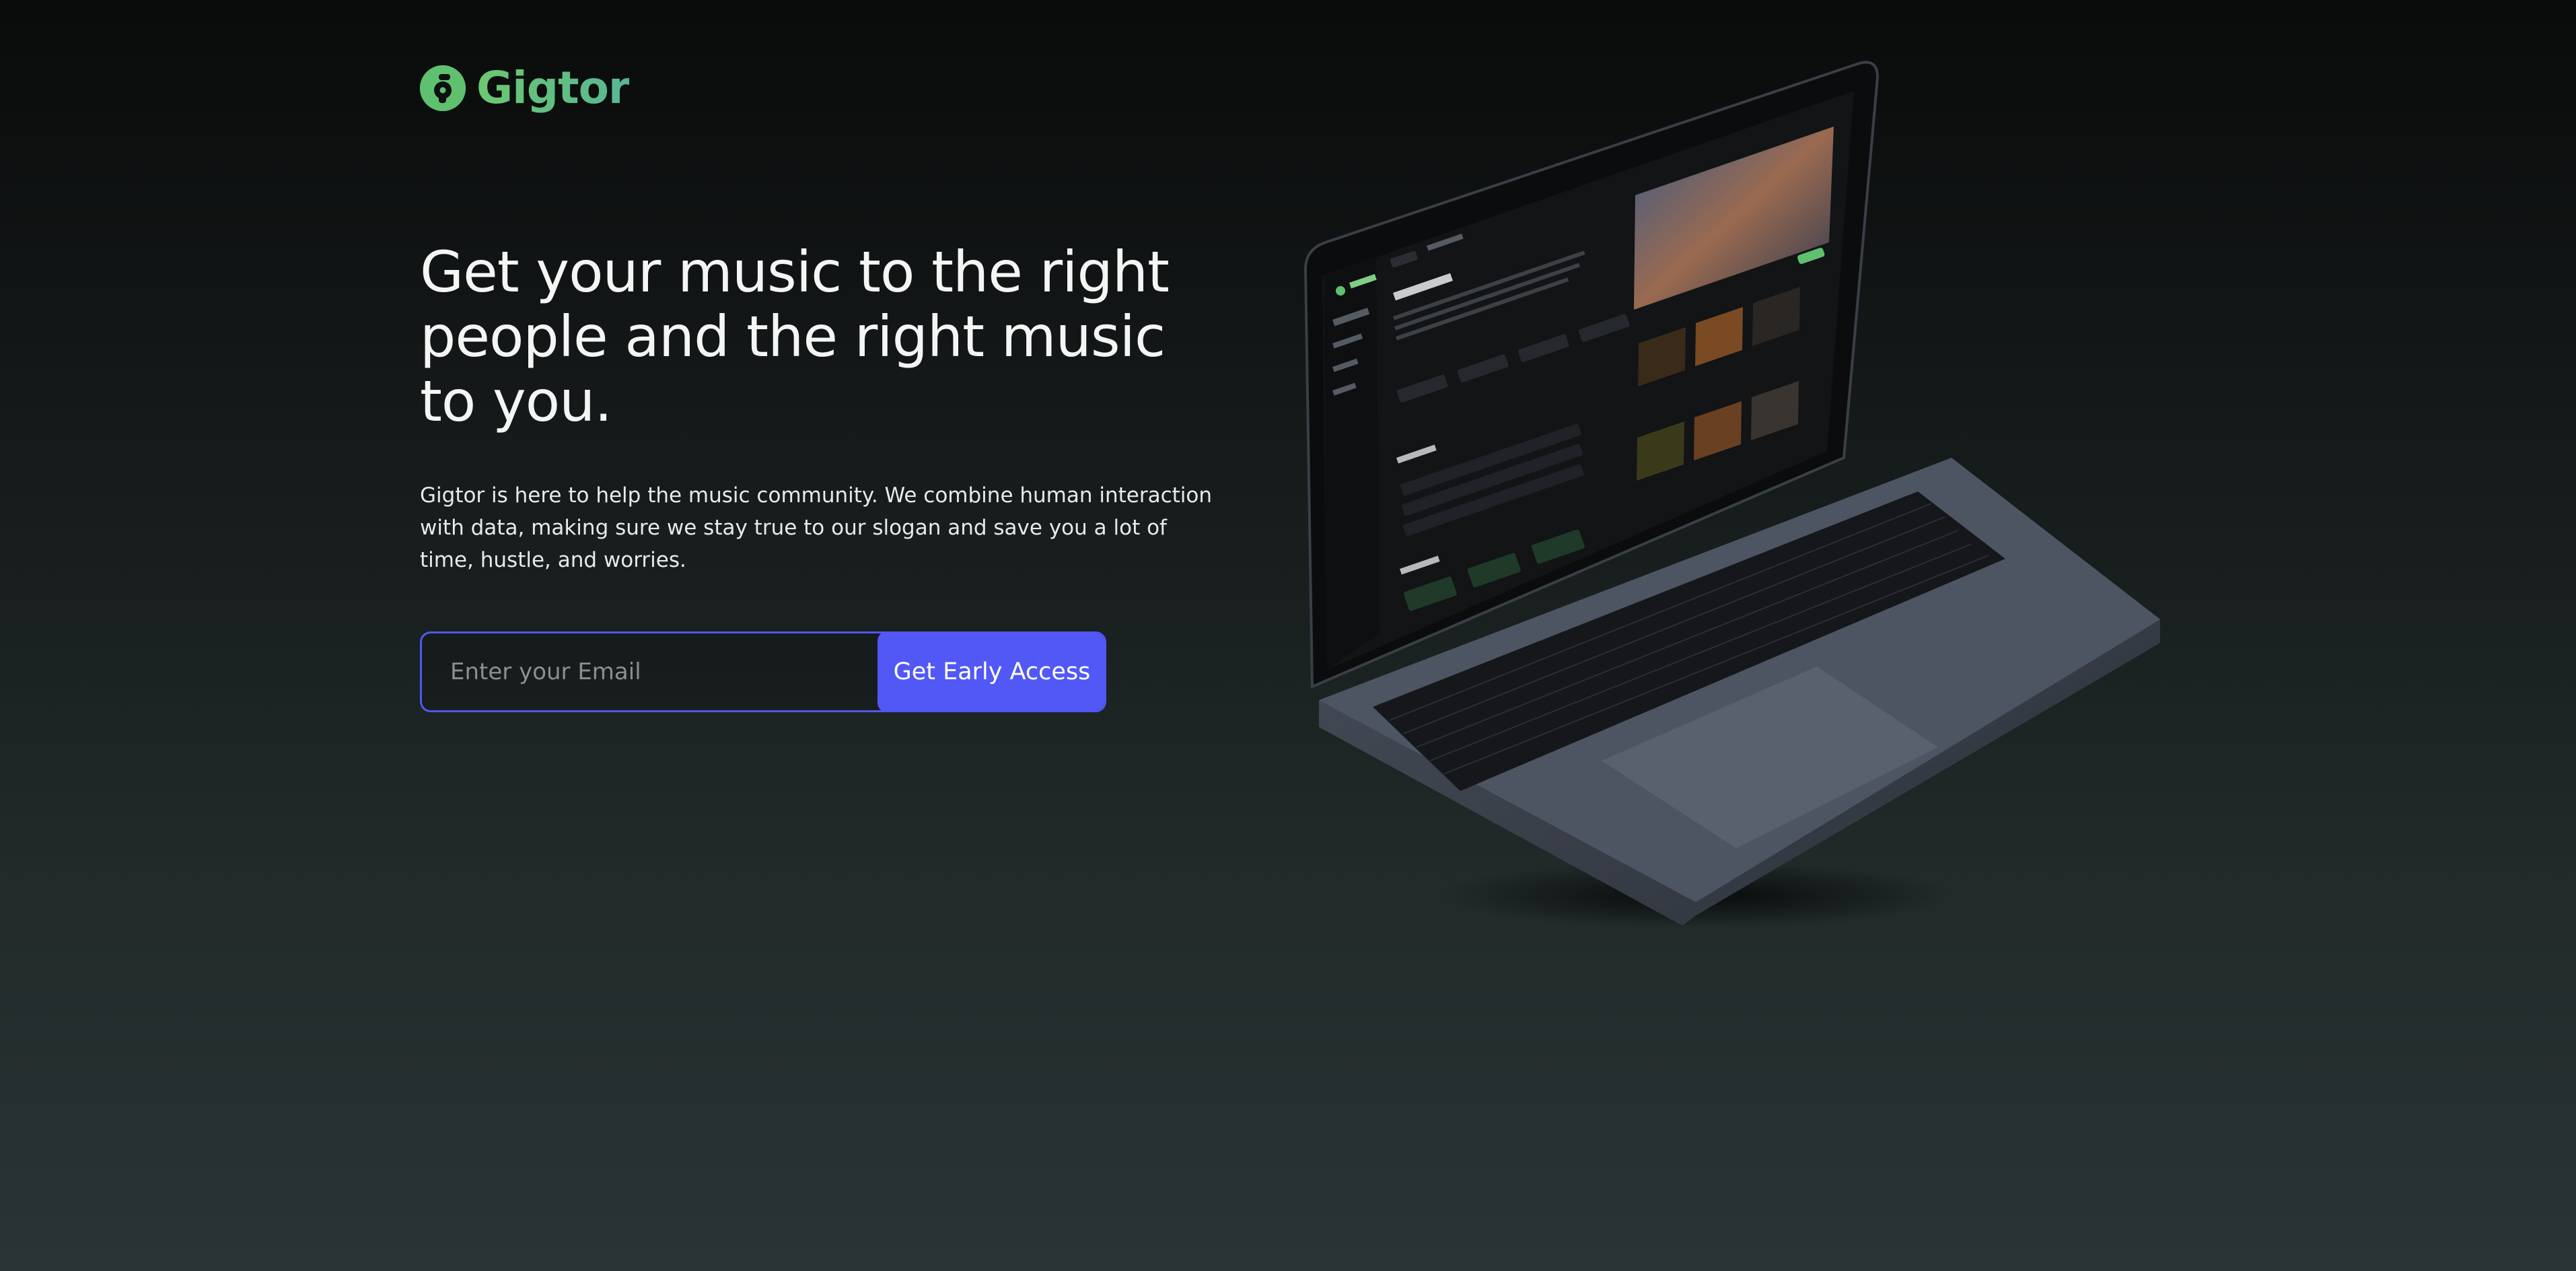  I want to click on brand-logo: Gigtor, so click(525, 88).